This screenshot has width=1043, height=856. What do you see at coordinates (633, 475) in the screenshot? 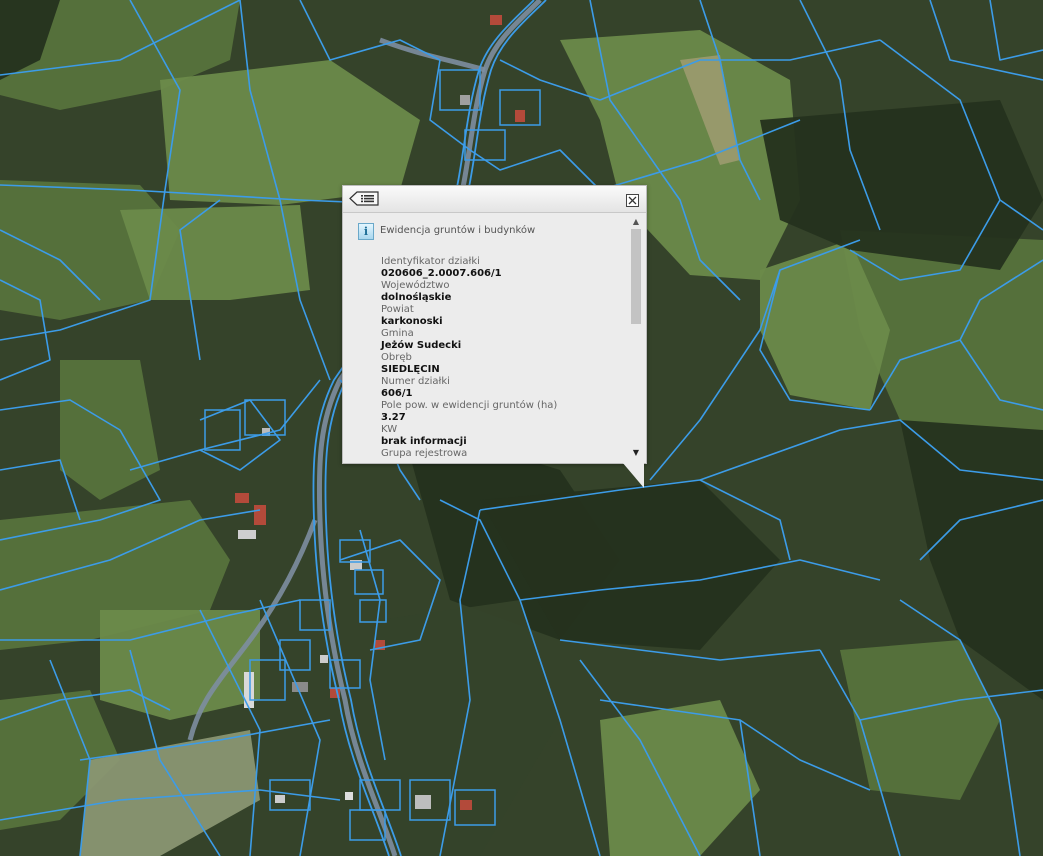
I see `popup-pointer` at bounding box center [633, 475].